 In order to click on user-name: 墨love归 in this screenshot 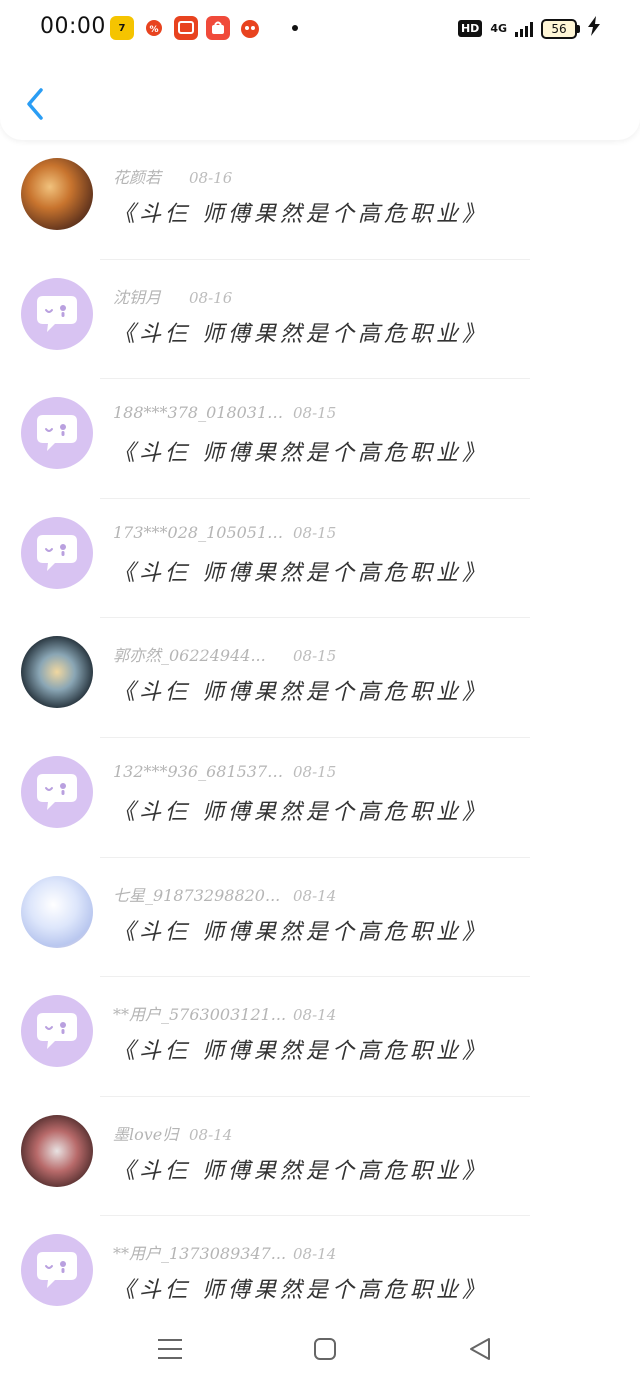, I will do `click(151, 1133)`.